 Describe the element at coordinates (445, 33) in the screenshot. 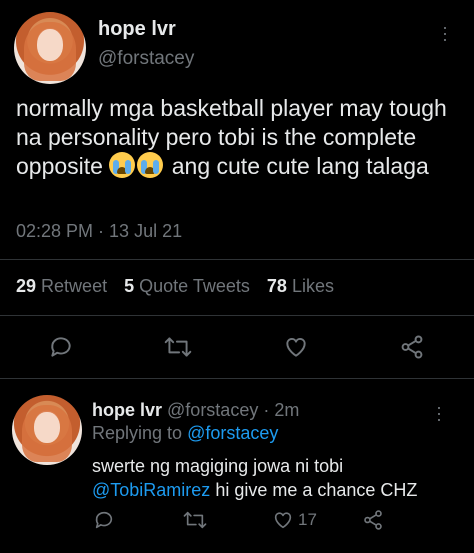

I see `more-options-icon: · · ·` at that location.